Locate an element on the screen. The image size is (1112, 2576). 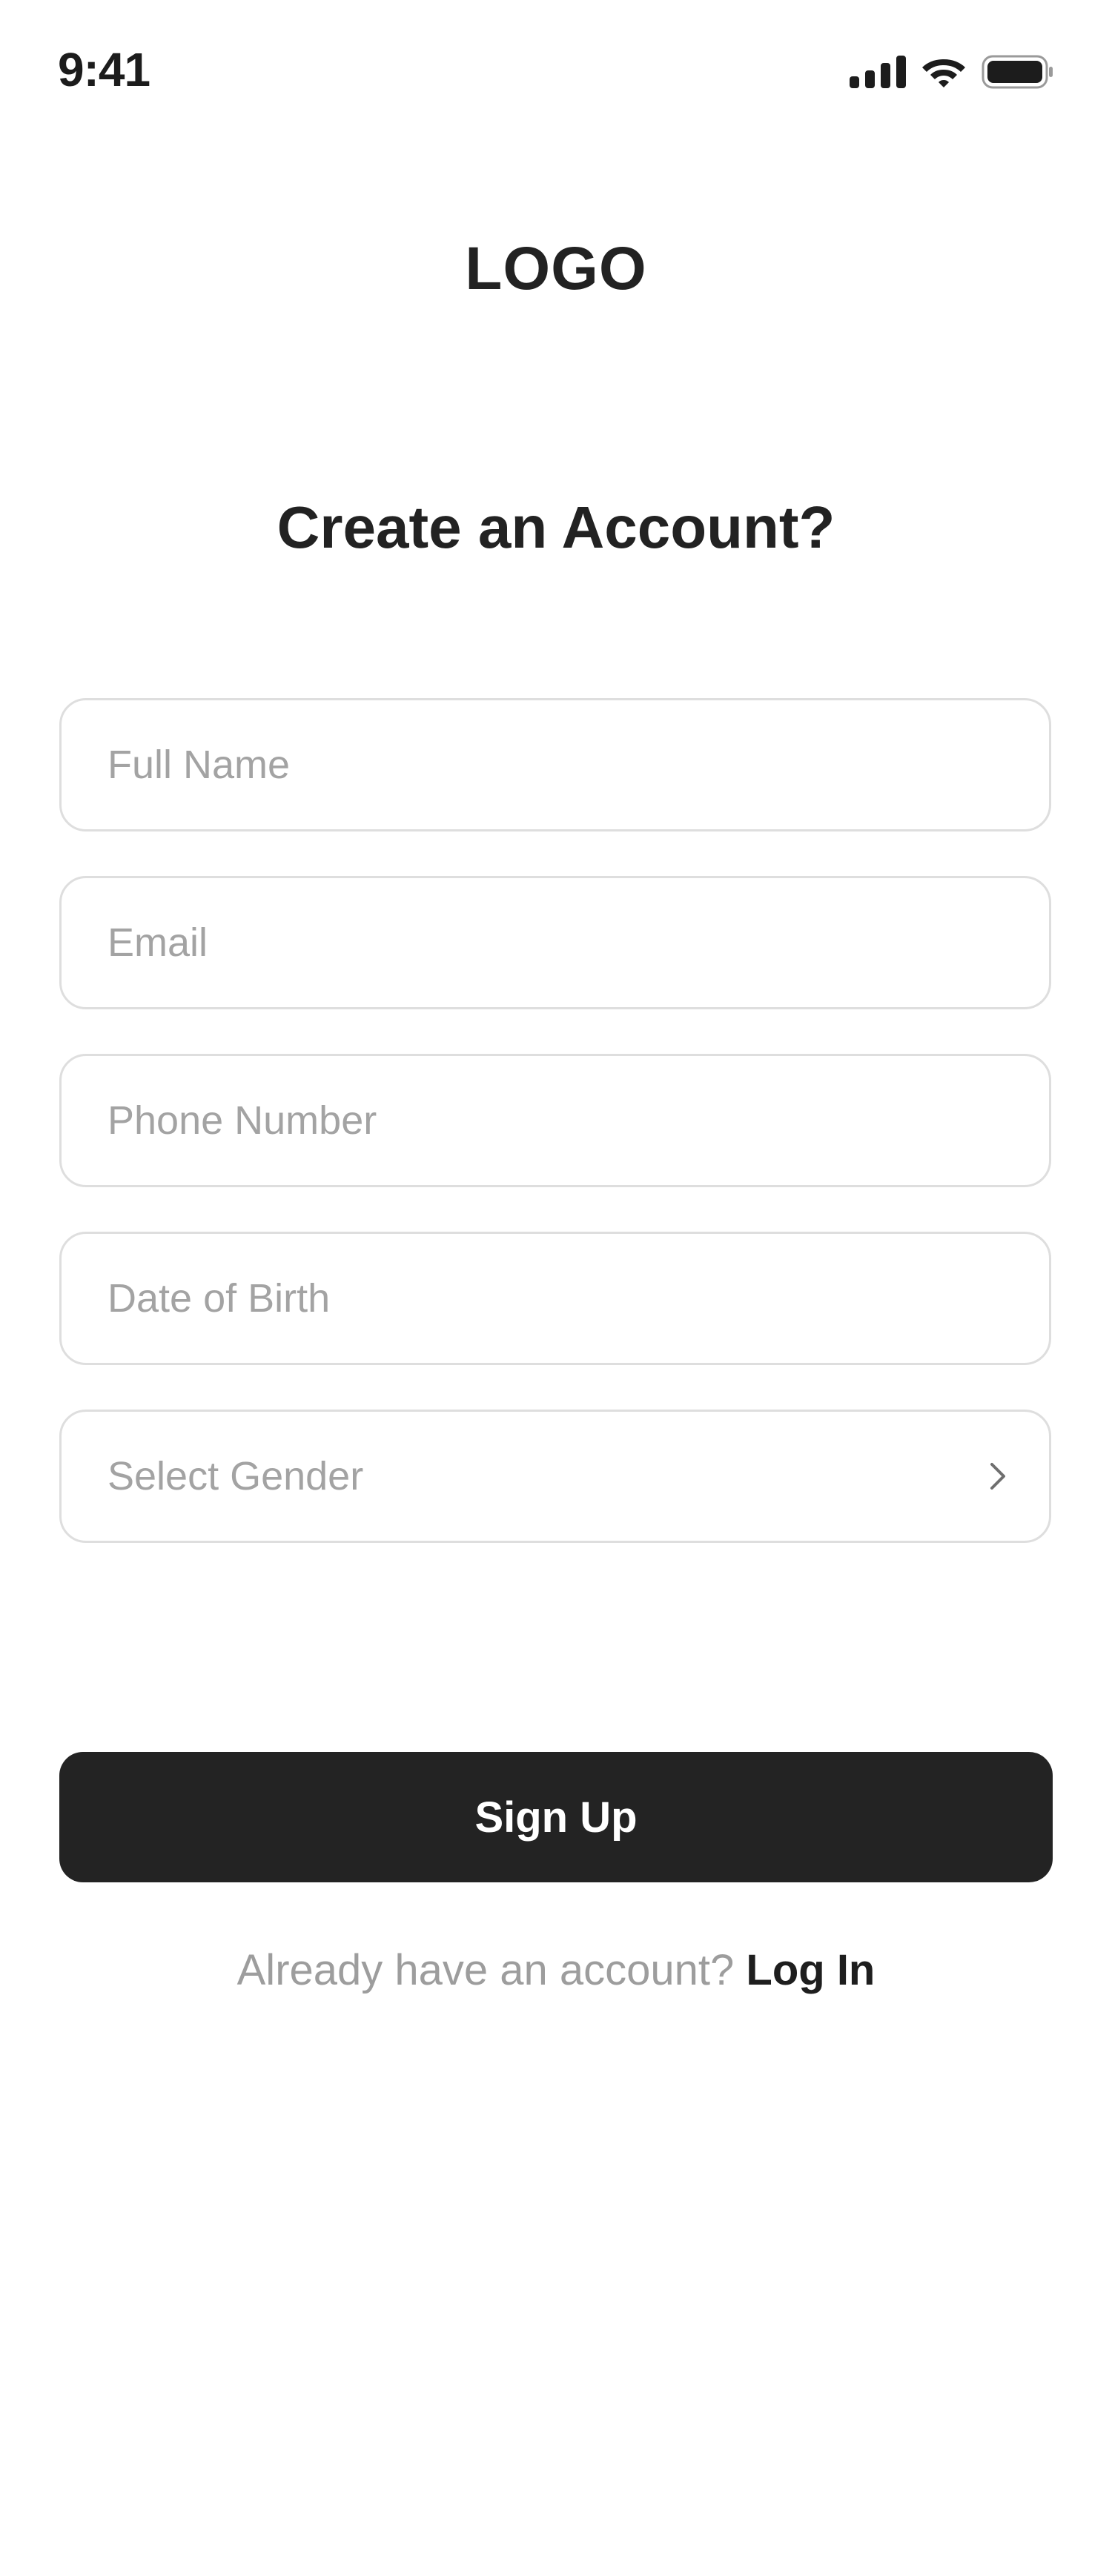
page-title: Create an Account? is located at coordinates (556, 527).